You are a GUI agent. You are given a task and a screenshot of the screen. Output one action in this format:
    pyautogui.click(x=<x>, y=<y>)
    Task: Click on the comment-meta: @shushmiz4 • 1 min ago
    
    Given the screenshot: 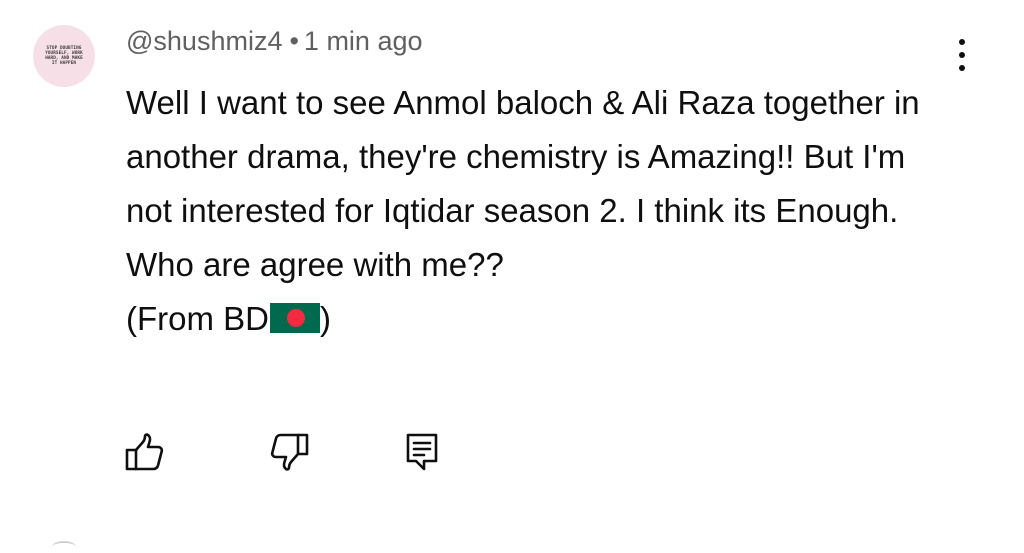 What is the action you would take?
    pyautogui.click(x=274, y=41)
    